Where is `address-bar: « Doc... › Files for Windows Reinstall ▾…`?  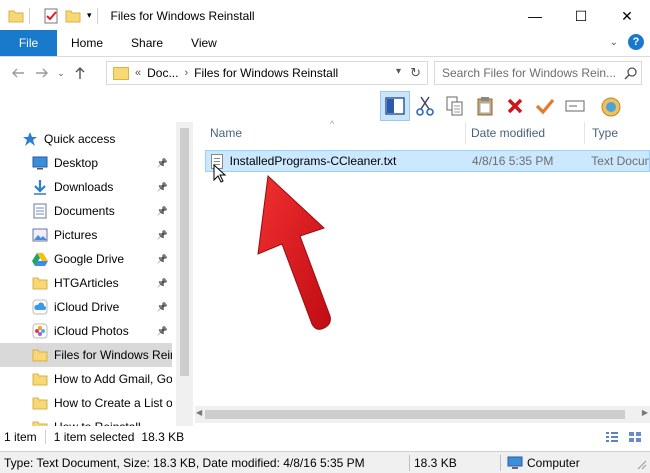 address-bar: « Doc... › Files for Windows Reinstall ▾… is located at coordinates (267, 73).